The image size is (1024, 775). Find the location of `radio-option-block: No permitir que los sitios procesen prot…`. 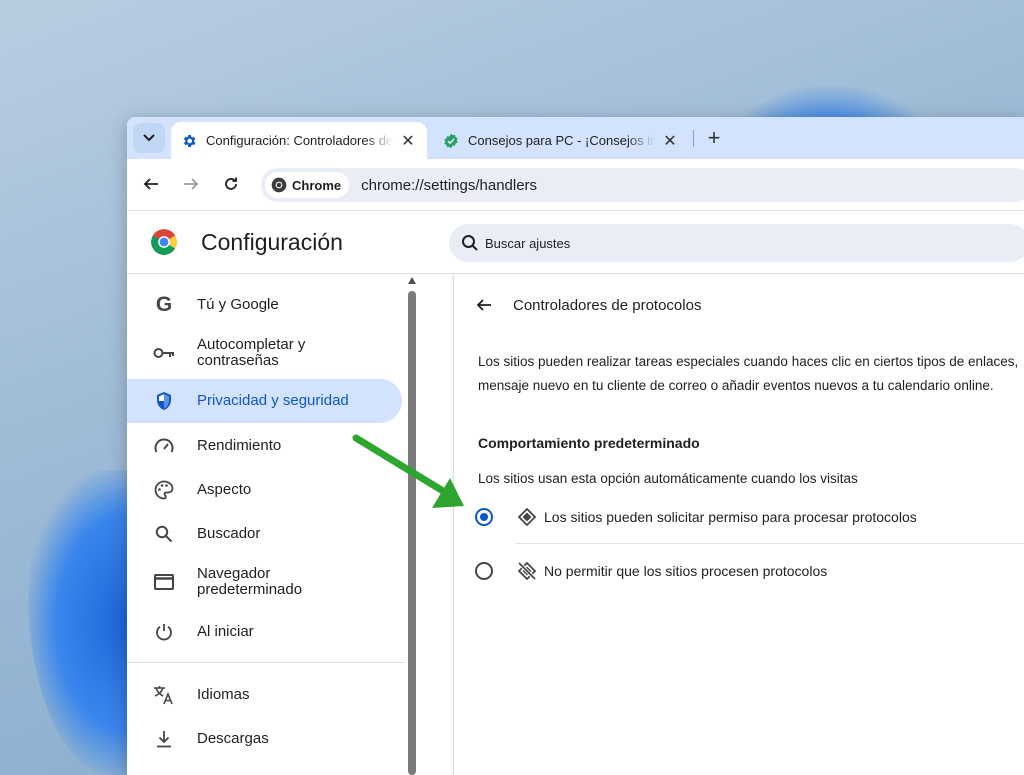

radio-option-block: No permitir que los sitios procesen prot… is located at coordinates (749, 571).